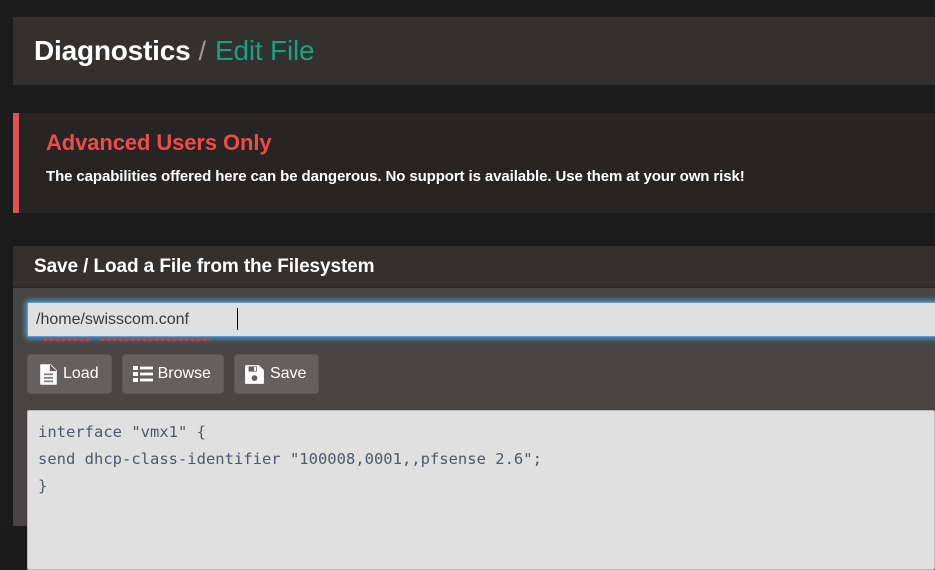 Image resolution: width=935 pixels, height=570 pixels. What do you see at coordinates (184, 373) in the screenshot?
I see `browse-button-label: Browse` at bounding box center [184, 373].